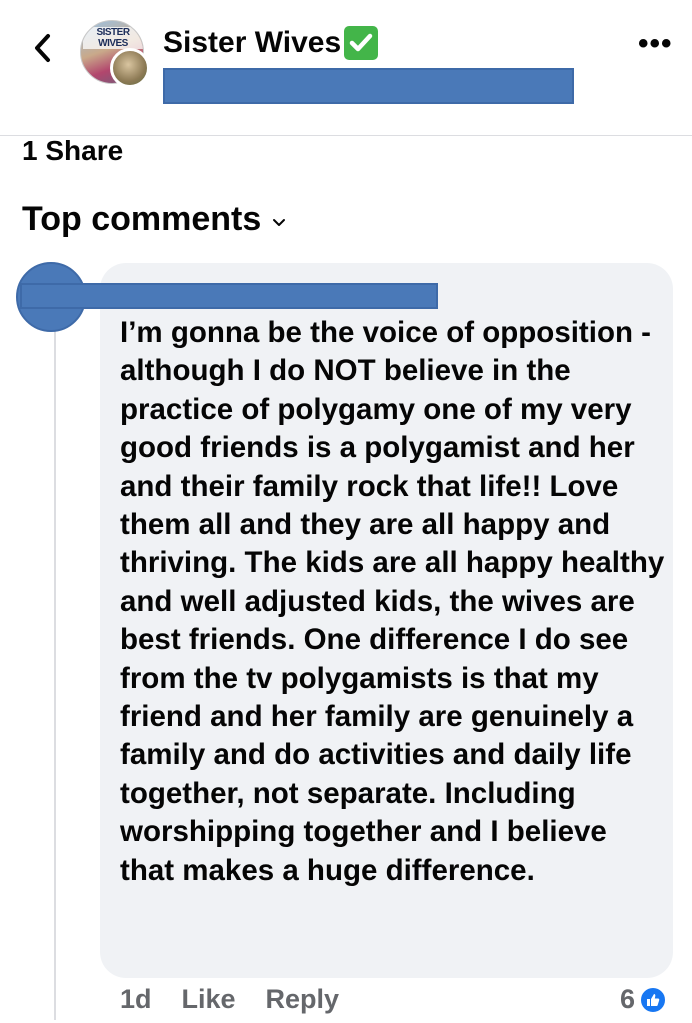 The image size is (692, 1023). What do you see at coordinates (136, 999) in the screenshot?
I see `comment-timestamp: 1d` at bounding box center [136, 999].